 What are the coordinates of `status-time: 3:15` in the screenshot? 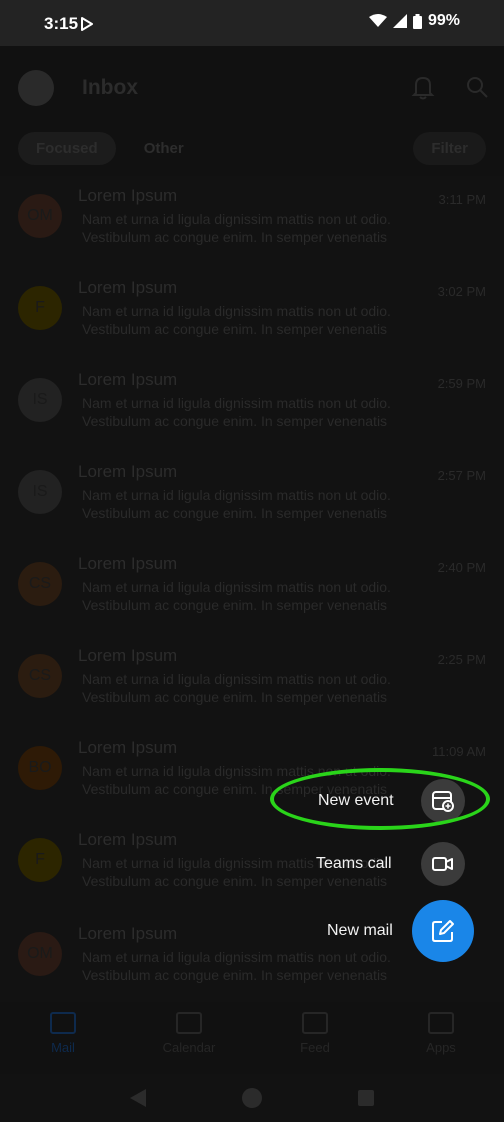 It's located at (61, 23).